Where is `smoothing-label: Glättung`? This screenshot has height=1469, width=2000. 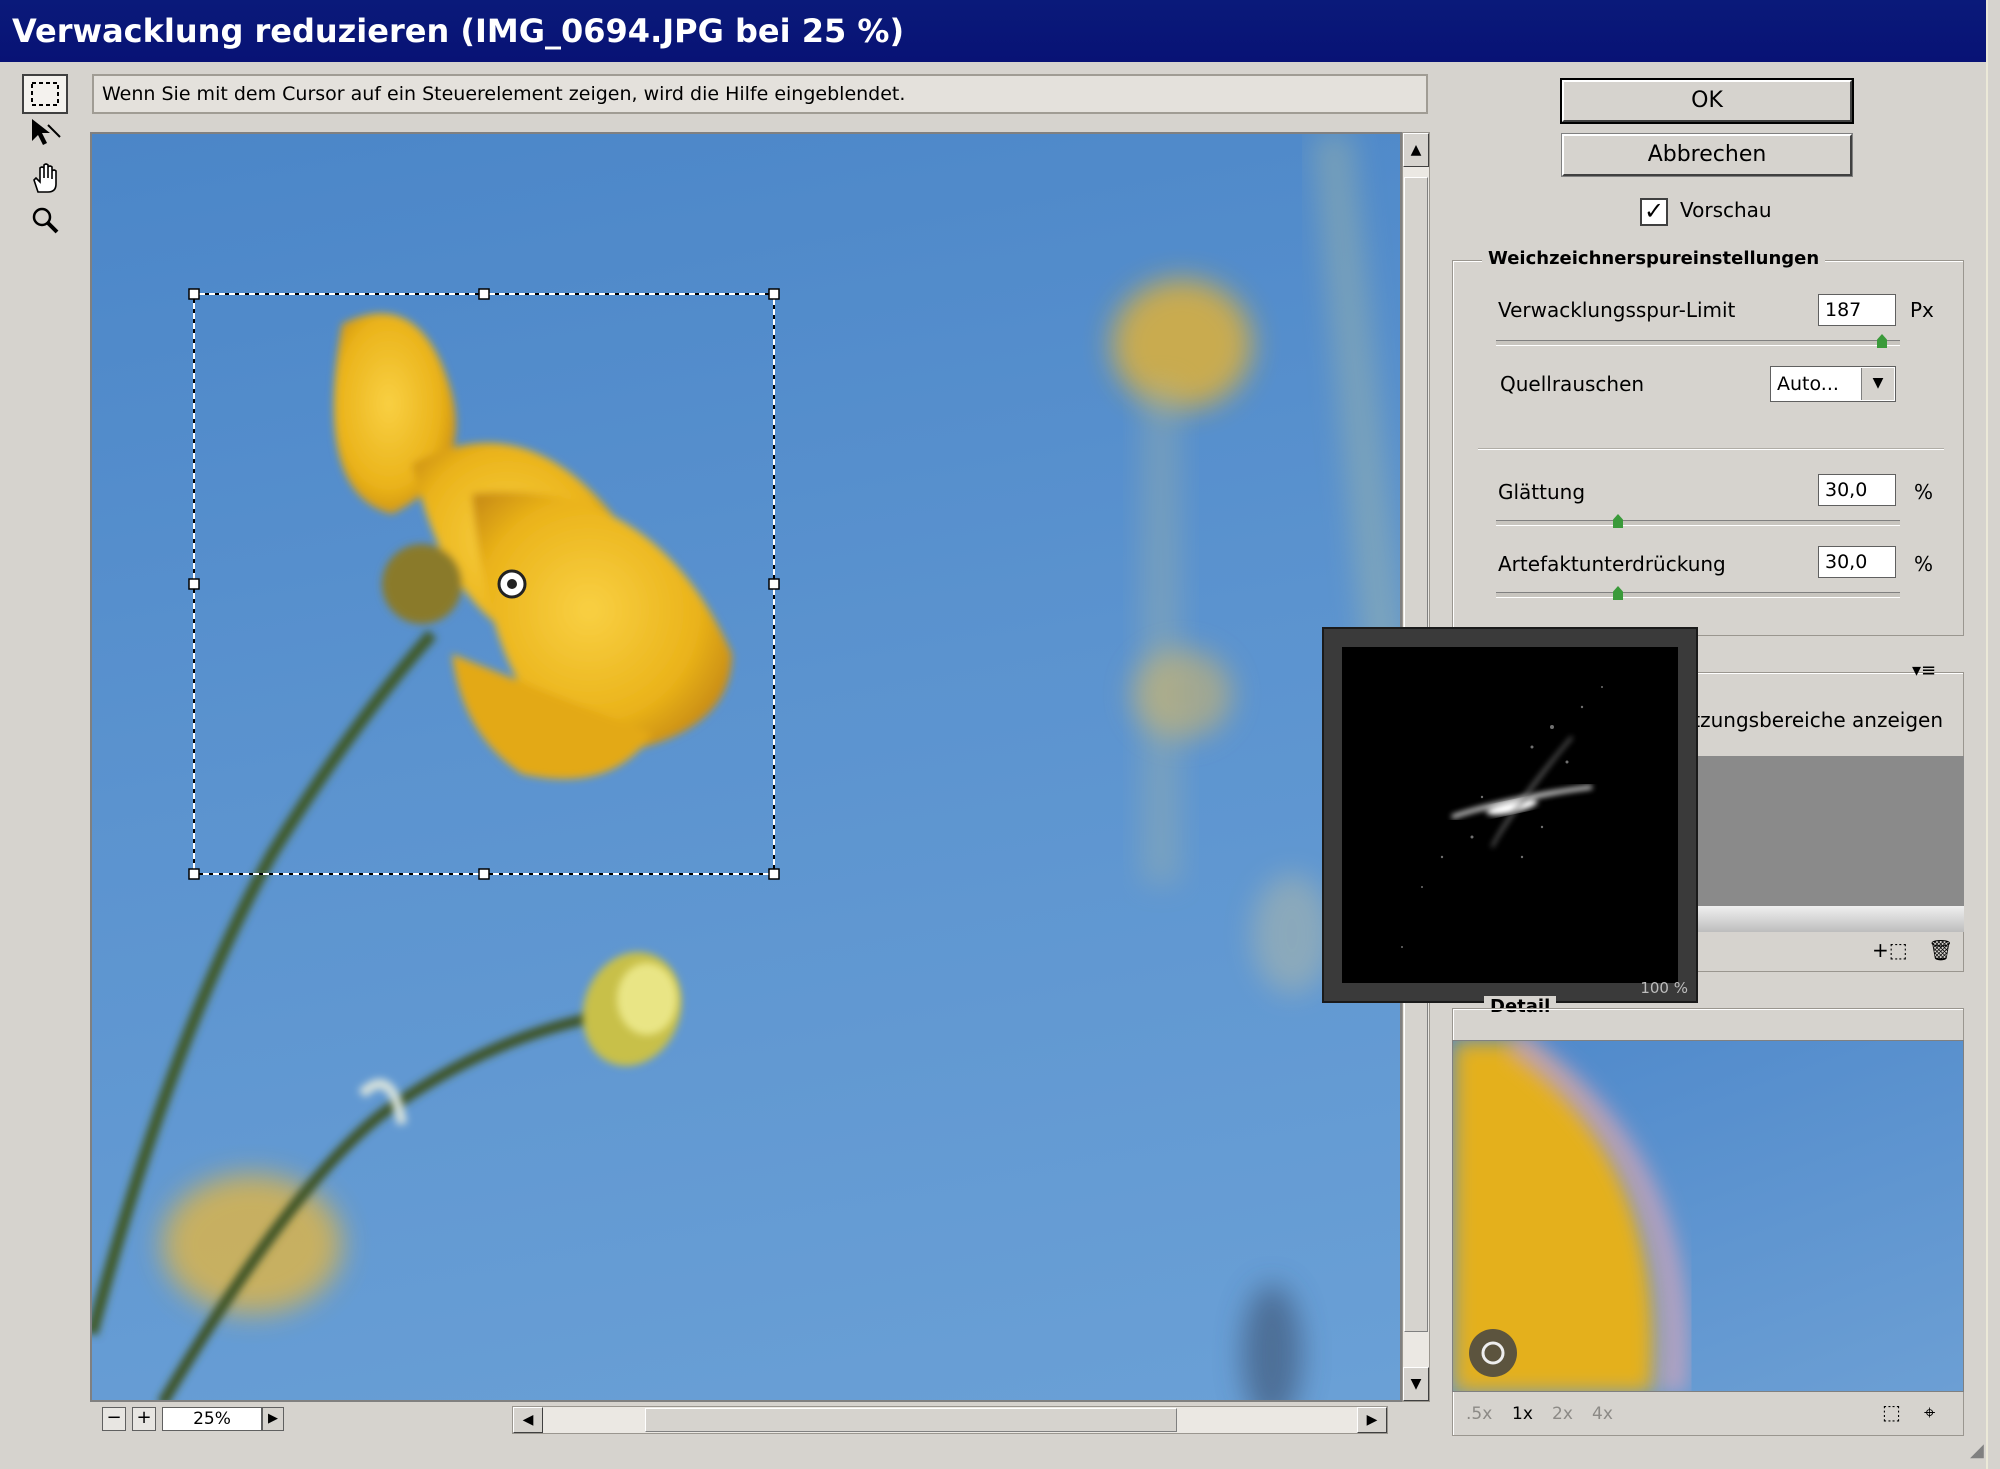
smoothing-label: Glättung is located at coordinates (1542, 492).